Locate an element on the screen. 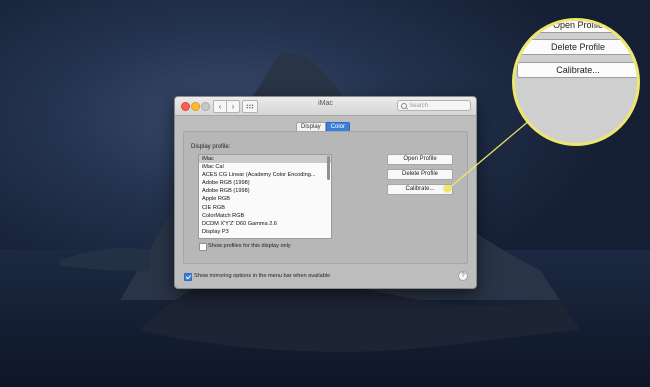  magnified-open-profile-button: Open Profile is located at coordinates (577, 27).